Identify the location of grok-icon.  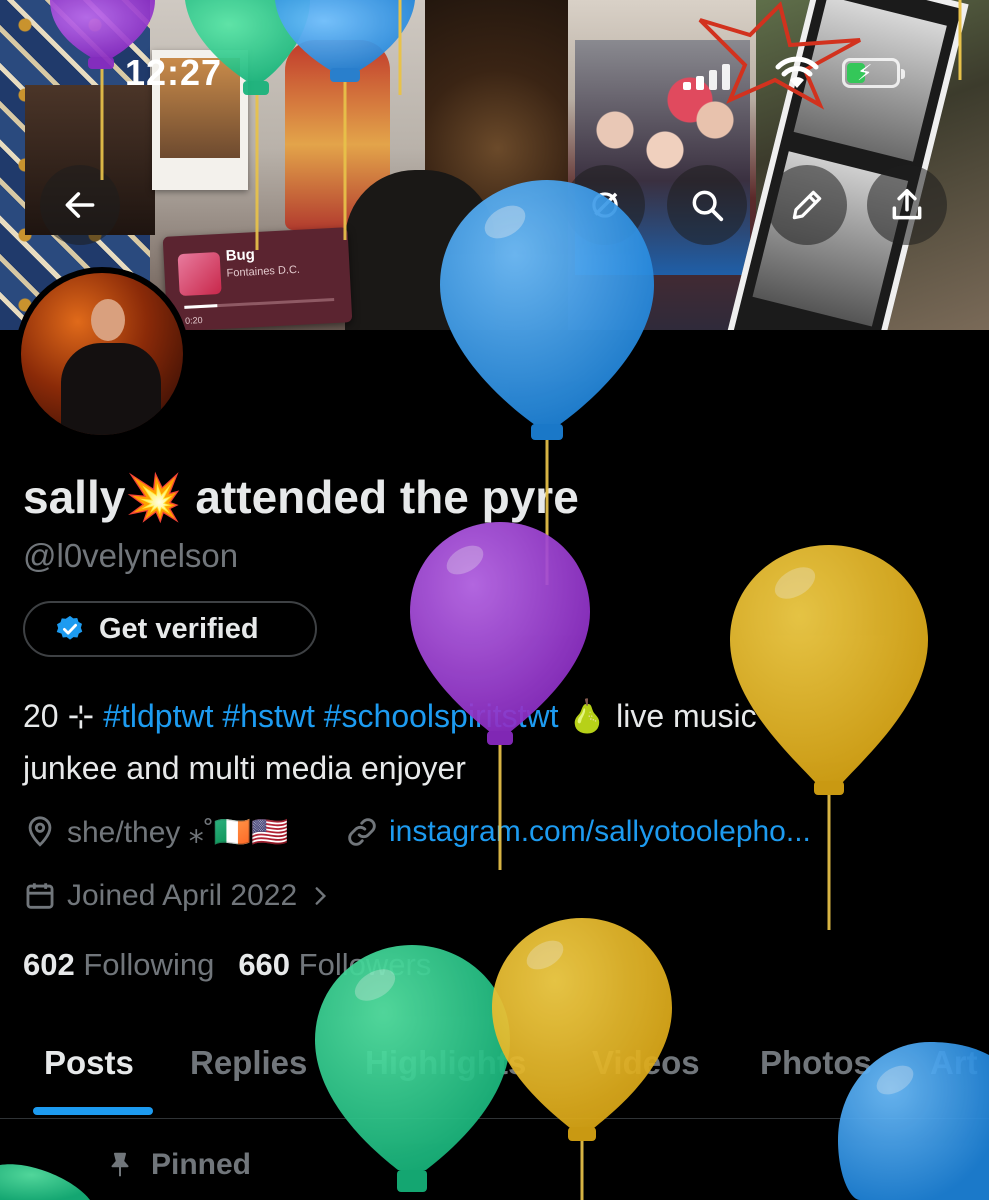
(605, 205).